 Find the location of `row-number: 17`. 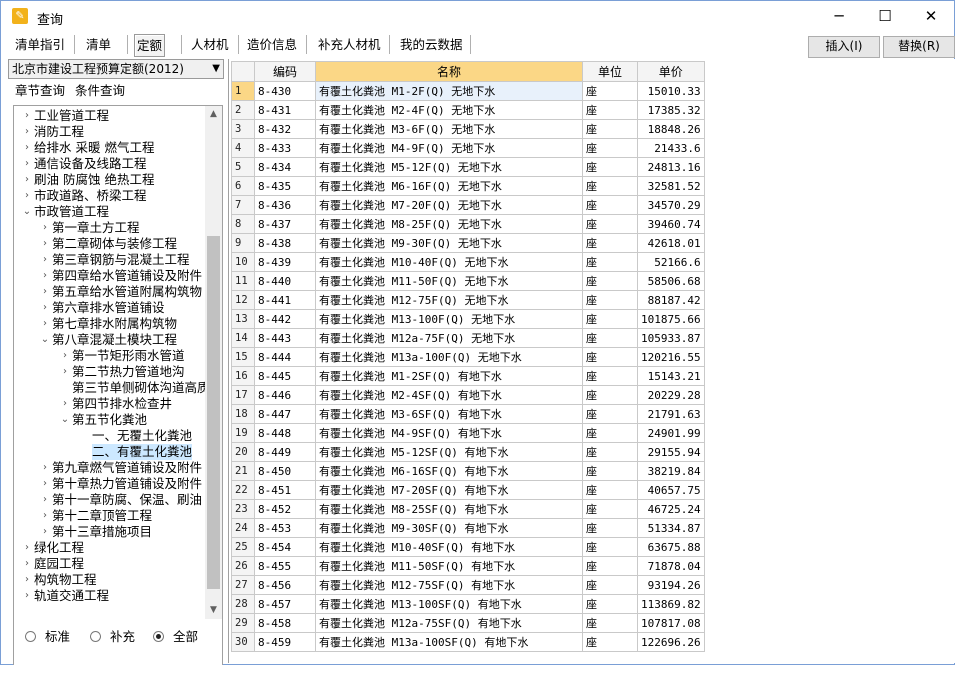

row-number: 17 is located at coordinates (243, 395).